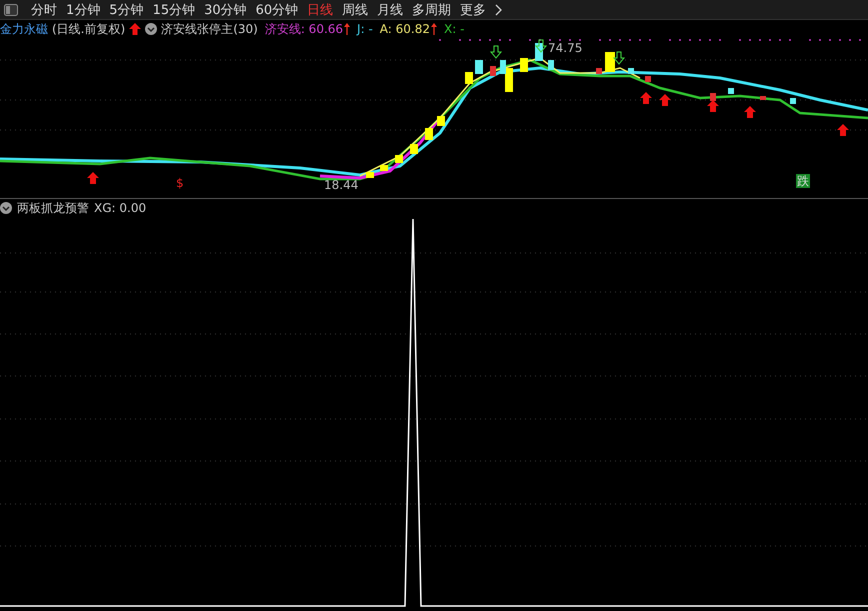 Image resolution: width=868 pixels, height=611 pixels. I want to click on period-tab: 60分钟, so click(277, 9).